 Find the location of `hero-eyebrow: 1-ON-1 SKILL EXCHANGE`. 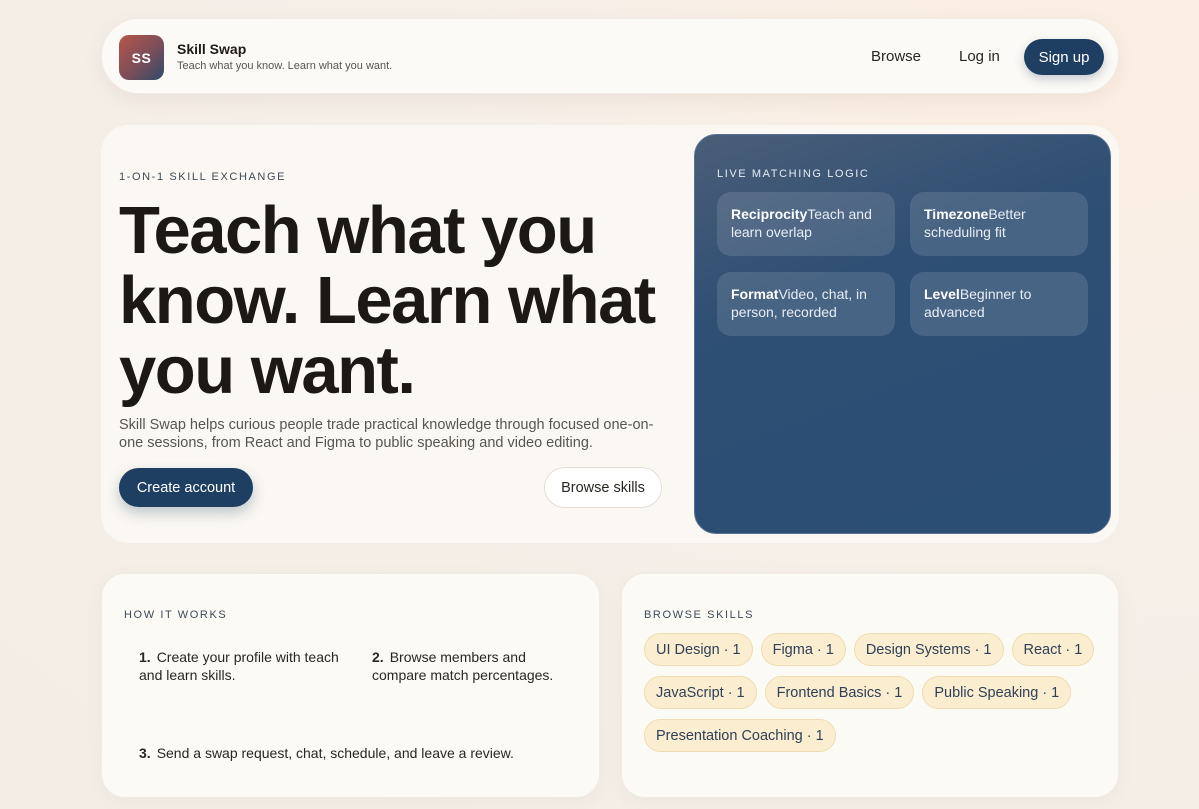

hero-eyebrow: 1-ON-1 SKILL EXCHANGE is located at coordinates (203, 177).